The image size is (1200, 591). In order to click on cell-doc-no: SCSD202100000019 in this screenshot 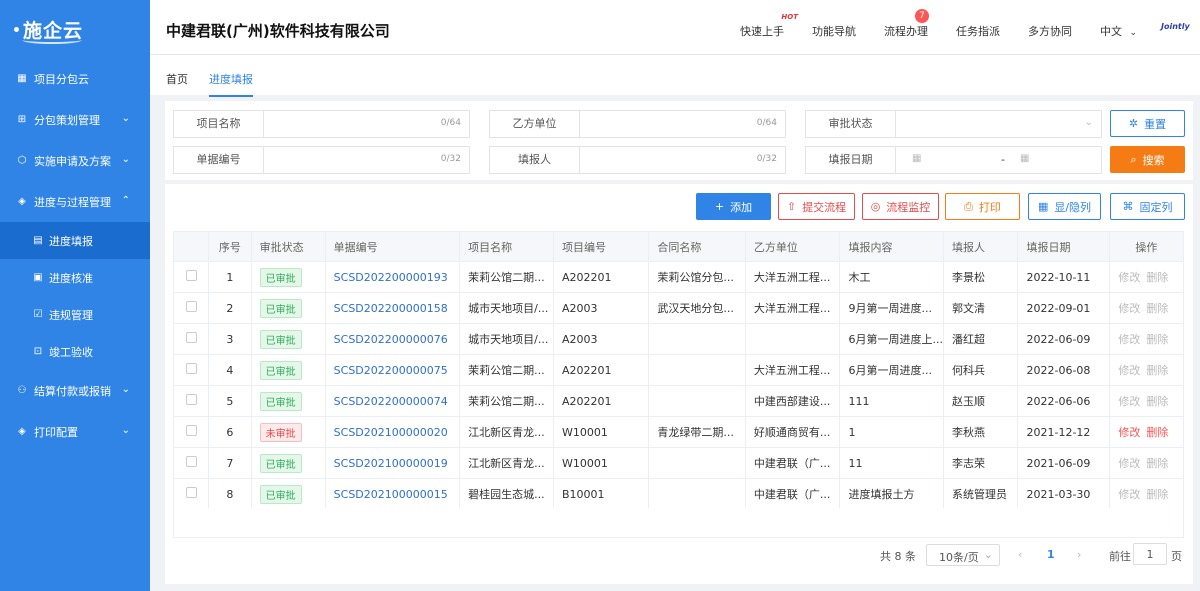, I will do `click(392, 463)`.